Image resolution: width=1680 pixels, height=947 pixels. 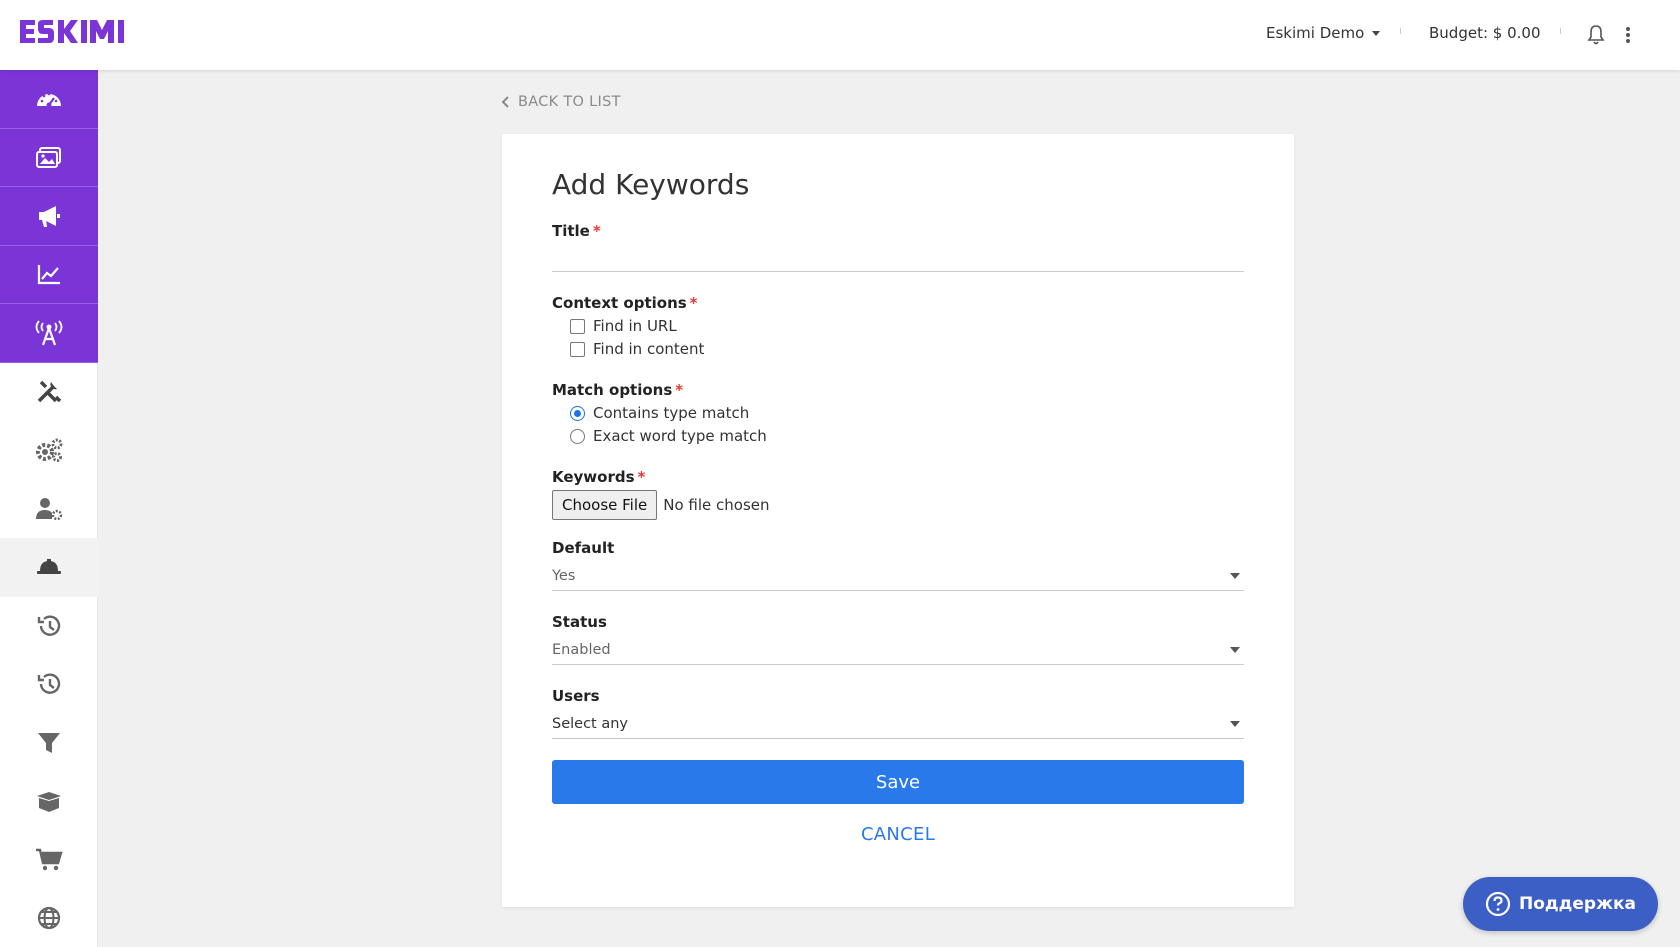 What do you see at coordinates (680, 436) in the screenshot?
I see `exact-match-label: Exact word type match` at bounding box center [680, 436].